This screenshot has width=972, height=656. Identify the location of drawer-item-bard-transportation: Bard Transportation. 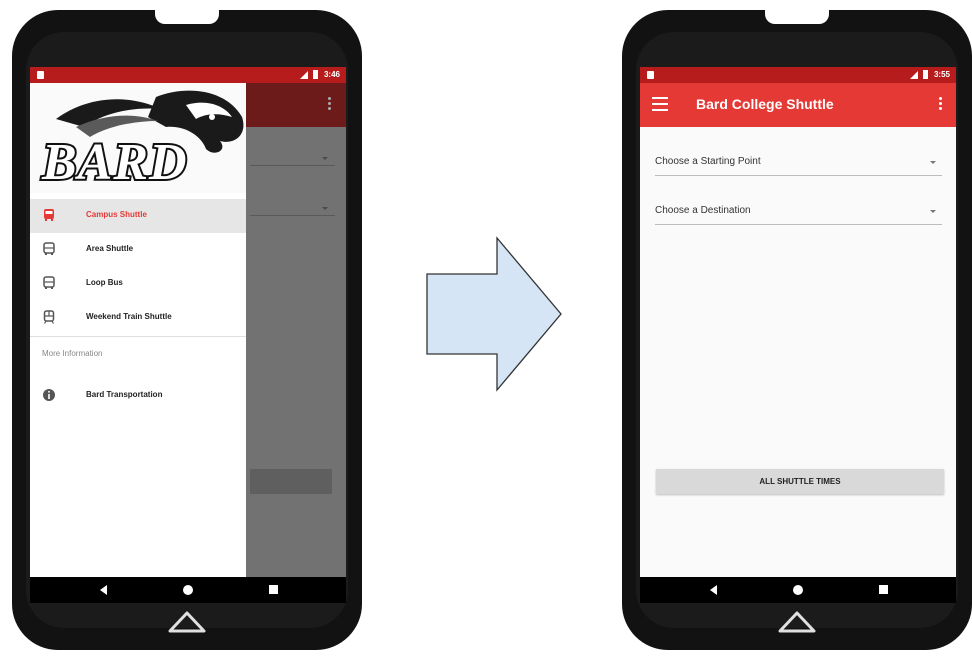
(138, 396).